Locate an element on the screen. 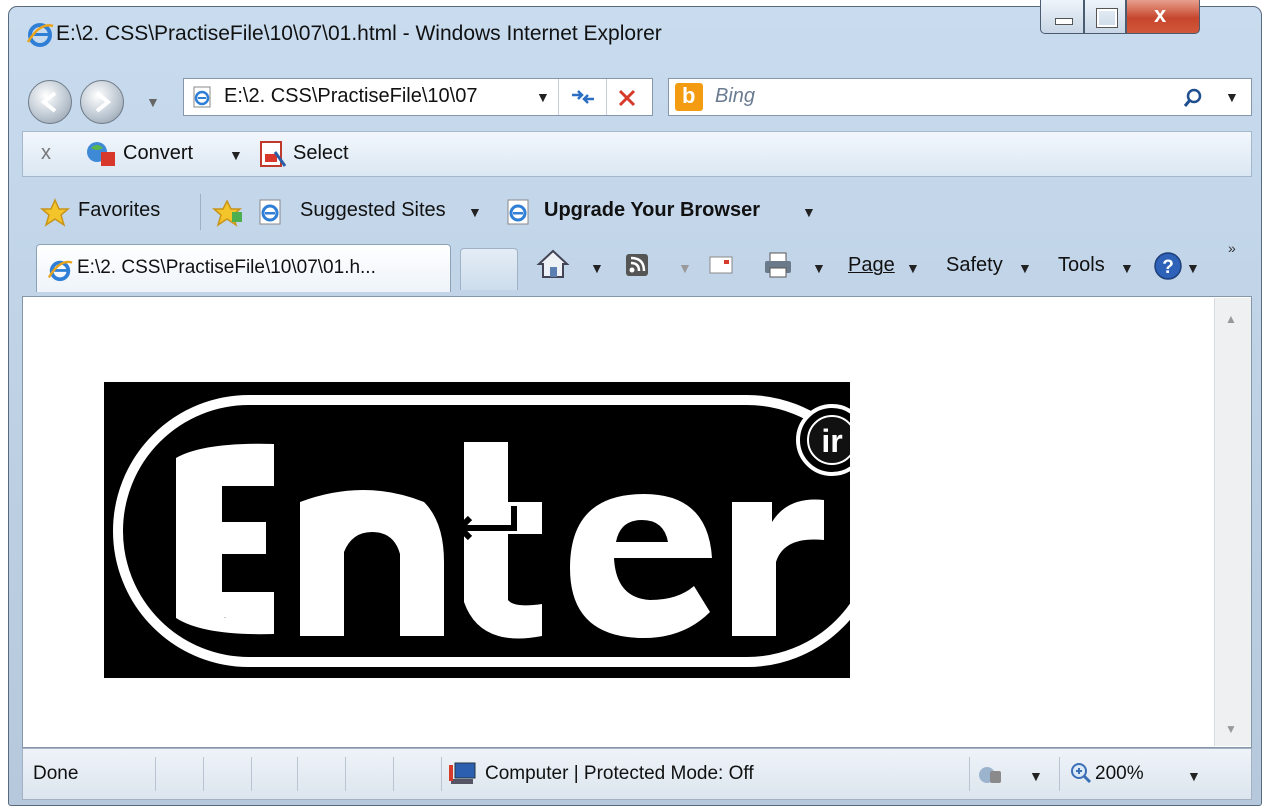 The height and width of the screenshot is (810, 1270). mail-icon is located at coordinates (721, 265).